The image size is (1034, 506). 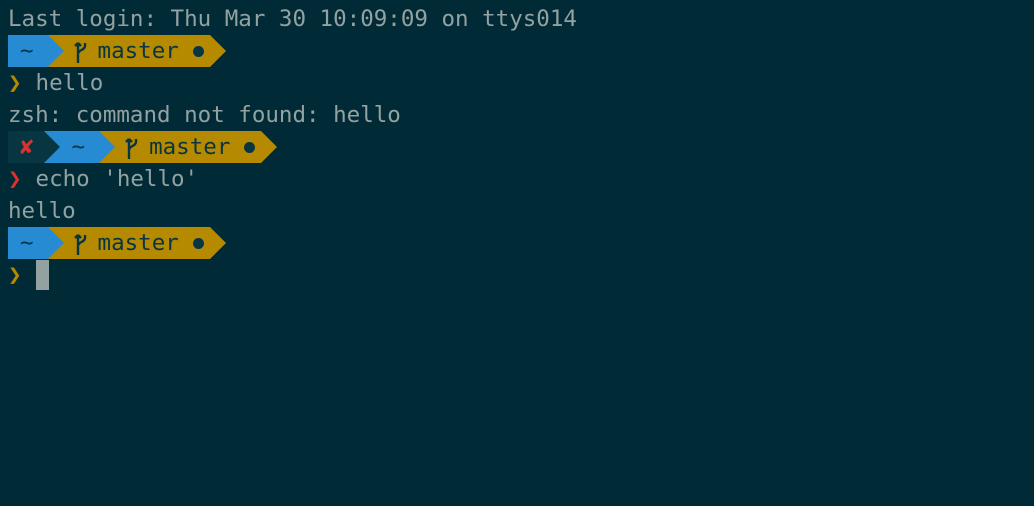 What do you see at coordinates (42, 211) in the screenshot?
I see `command-output: hello` at bounding box center [42, 211].